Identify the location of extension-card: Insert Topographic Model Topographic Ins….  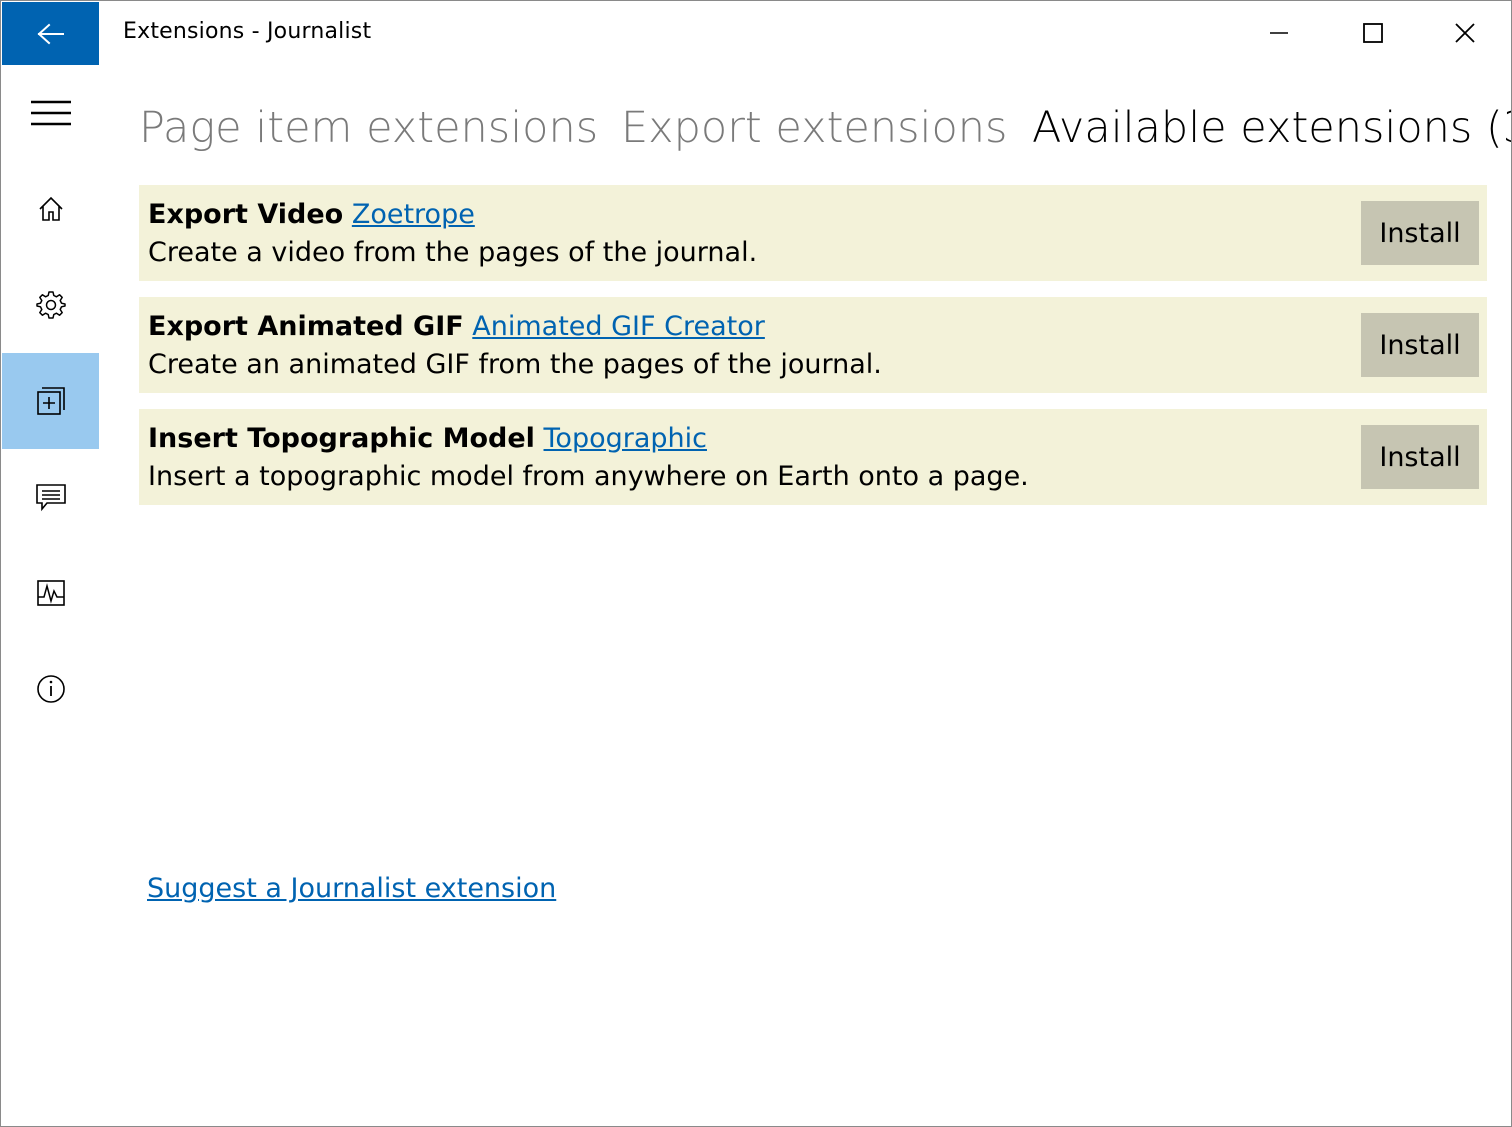
(813, 457).